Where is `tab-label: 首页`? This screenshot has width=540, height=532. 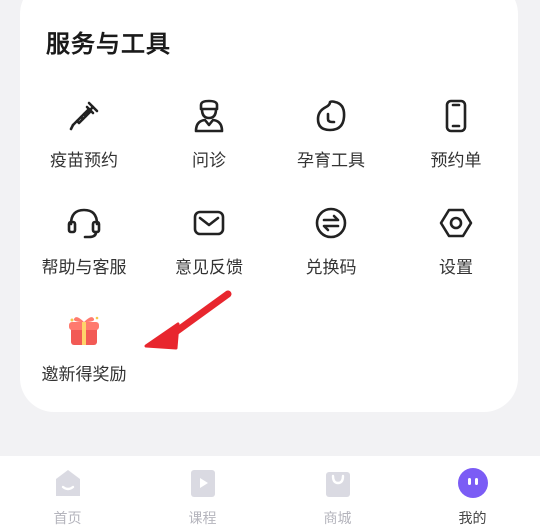
tab-label: 首页 is located at coordinates (67, 519).